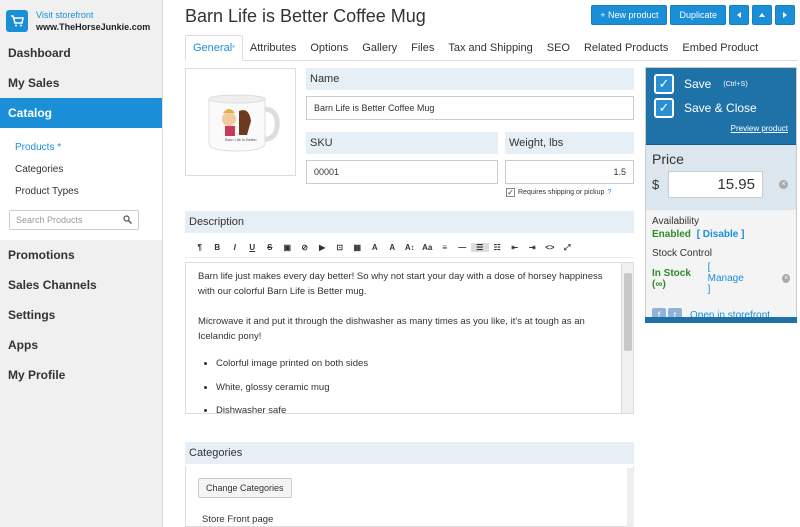 The image size is (800, 527). What do you see at coordinates (270, 247) in the screenshot?
I see `strikethrough-icon: S` at bounding box center [270, 247].